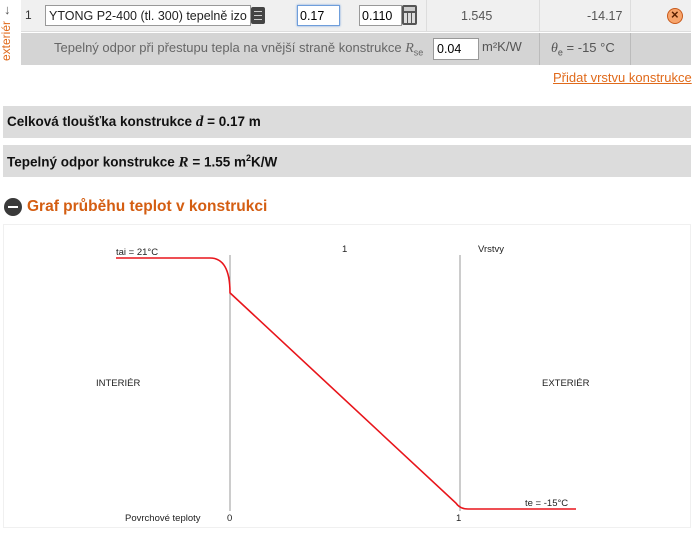  I want to click on x-tick-0: 0, so click(229, 518).